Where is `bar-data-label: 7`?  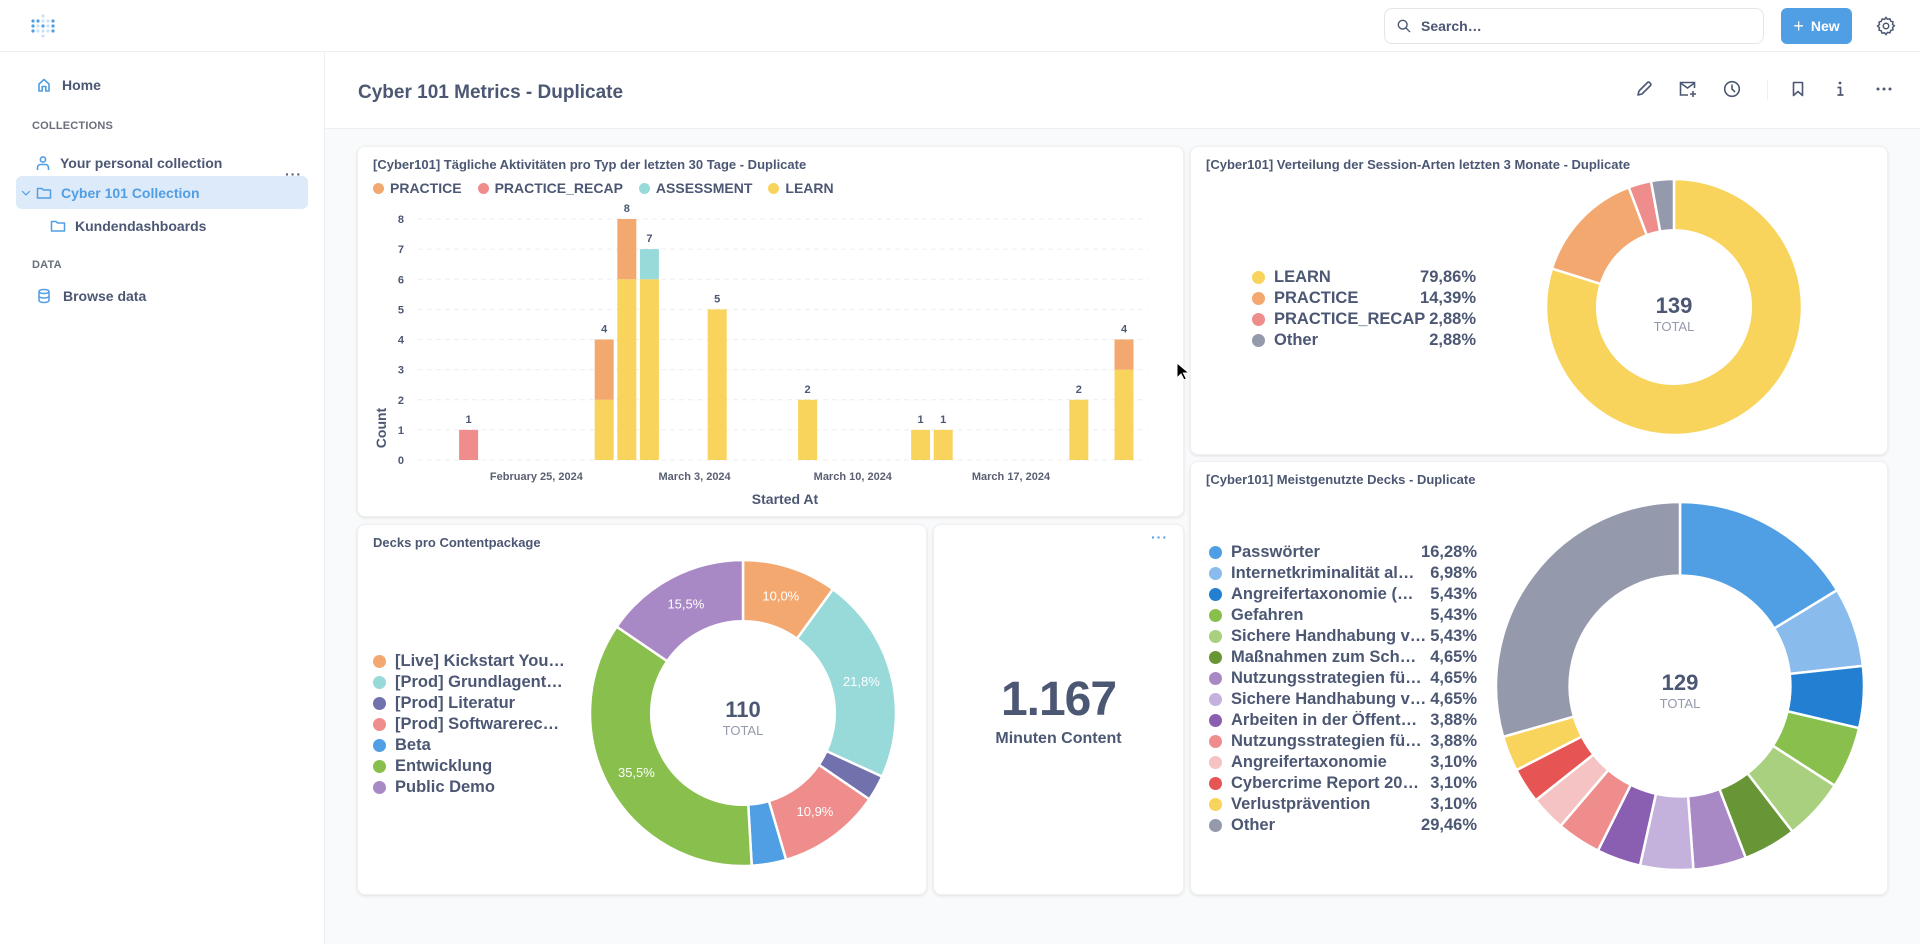
bar-data-label: 7 is located at coordinates (649, 239).